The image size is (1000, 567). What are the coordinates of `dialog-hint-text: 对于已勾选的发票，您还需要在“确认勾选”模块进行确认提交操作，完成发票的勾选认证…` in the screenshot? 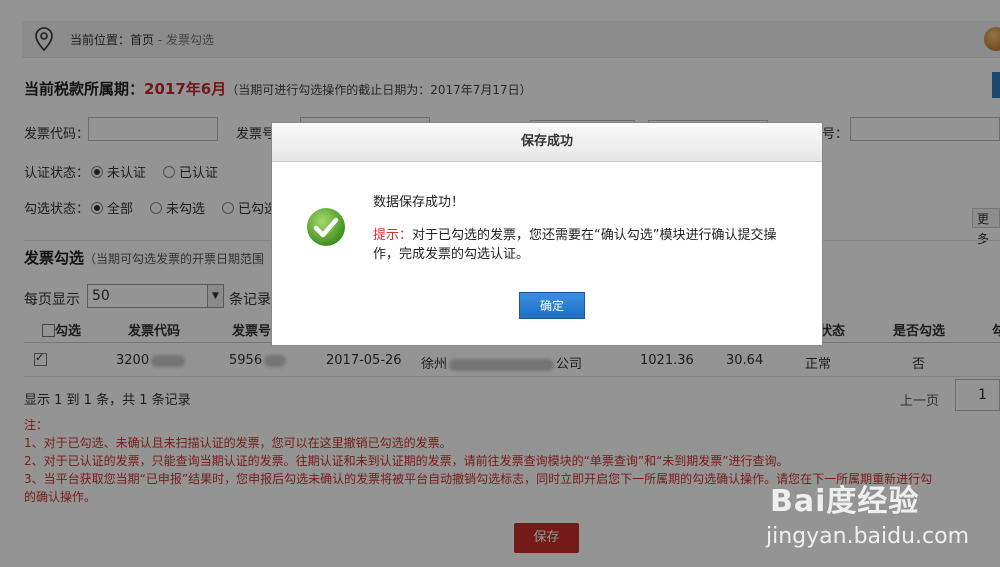 It's located at (575, 245).